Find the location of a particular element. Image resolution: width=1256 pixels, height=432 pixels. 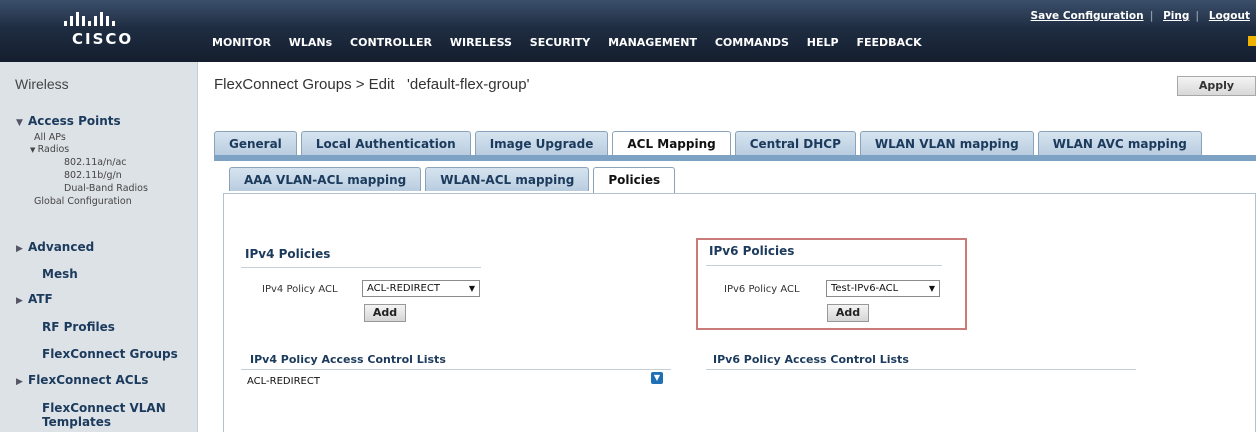

tab-acl-mapping: ACL Mapping is located at coordinates (671, 144).